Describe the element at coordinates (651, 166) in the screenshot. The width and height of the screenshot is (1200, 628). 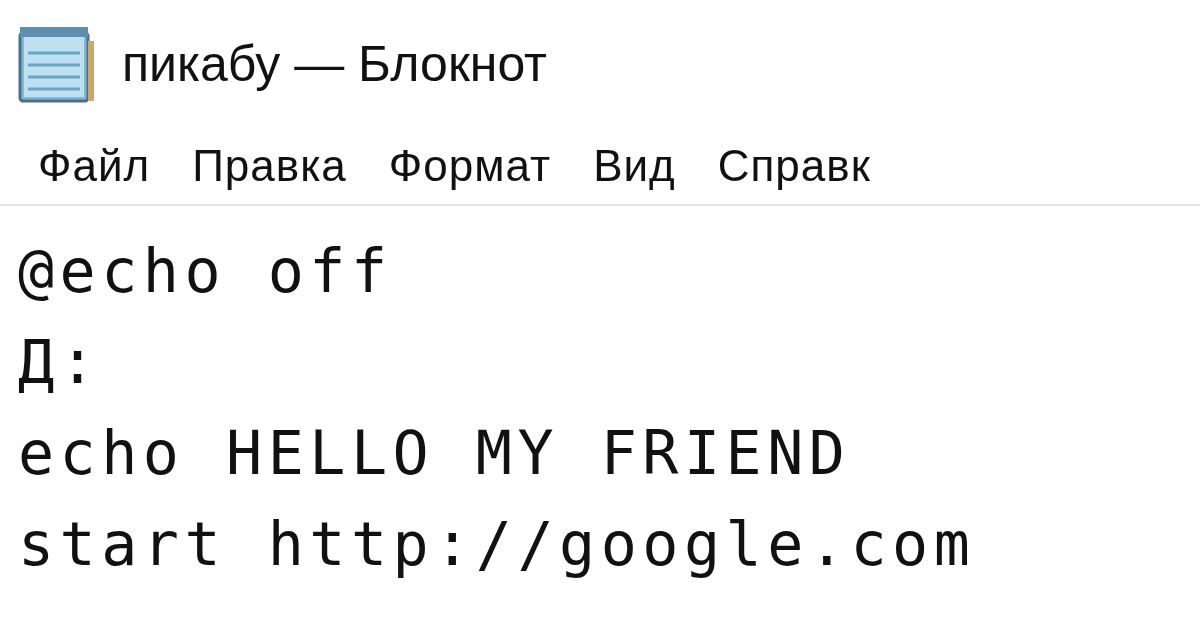
I see `menu-item: Вид` at that location.